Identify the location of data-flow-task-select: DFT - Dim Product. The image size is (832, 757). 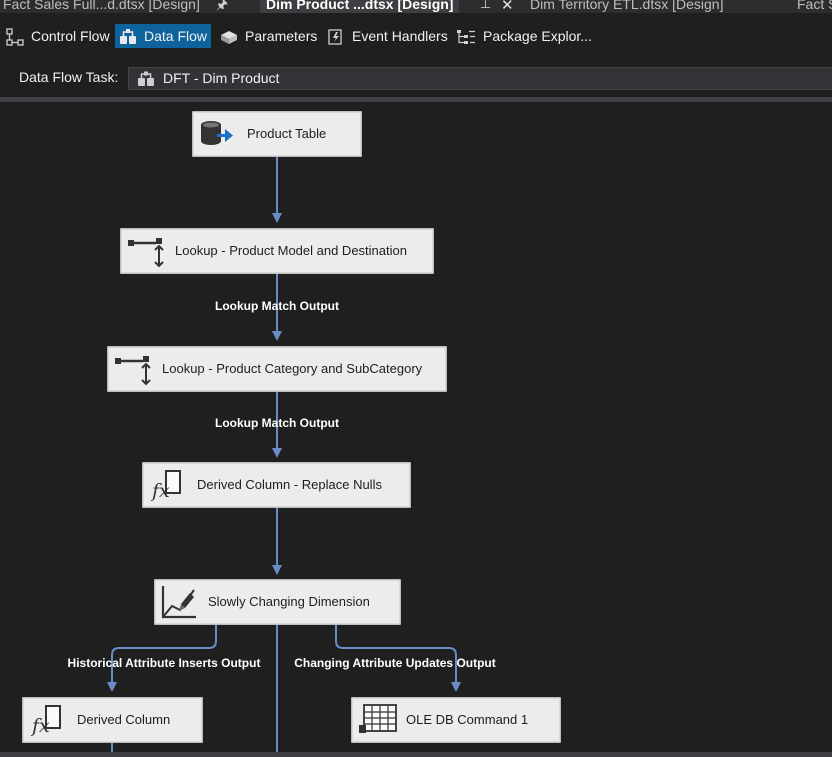
(480, 78).